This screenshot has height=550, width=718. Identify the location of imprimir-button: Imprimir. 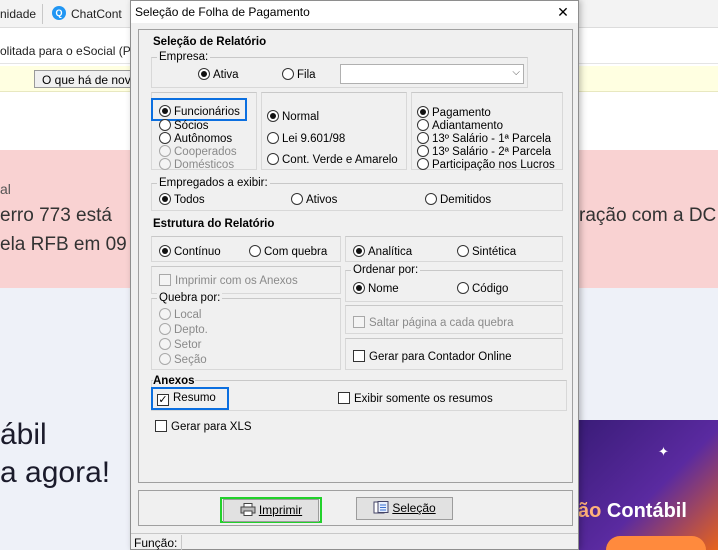
(271, 510).